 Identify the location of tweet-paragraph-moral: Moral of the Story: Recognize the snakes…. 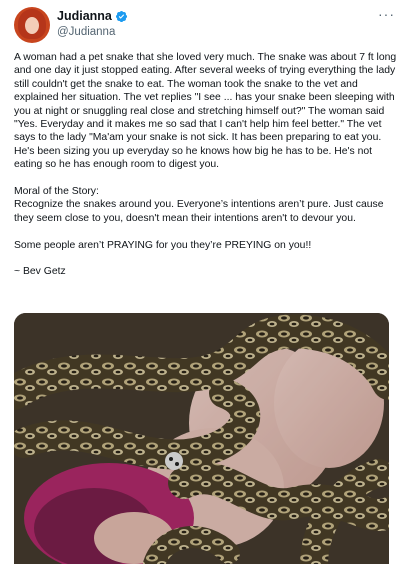
(205, 205).